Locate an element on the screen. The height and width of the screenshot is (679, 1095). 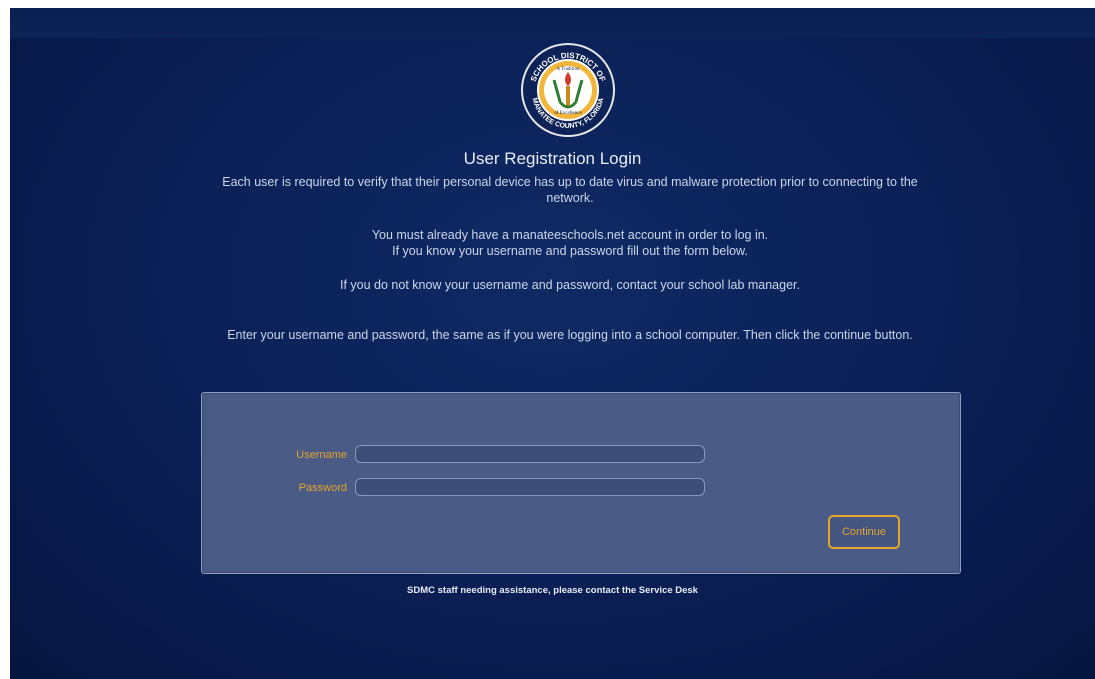
page-title: User Registration Login is located at coordinates (552, 158).